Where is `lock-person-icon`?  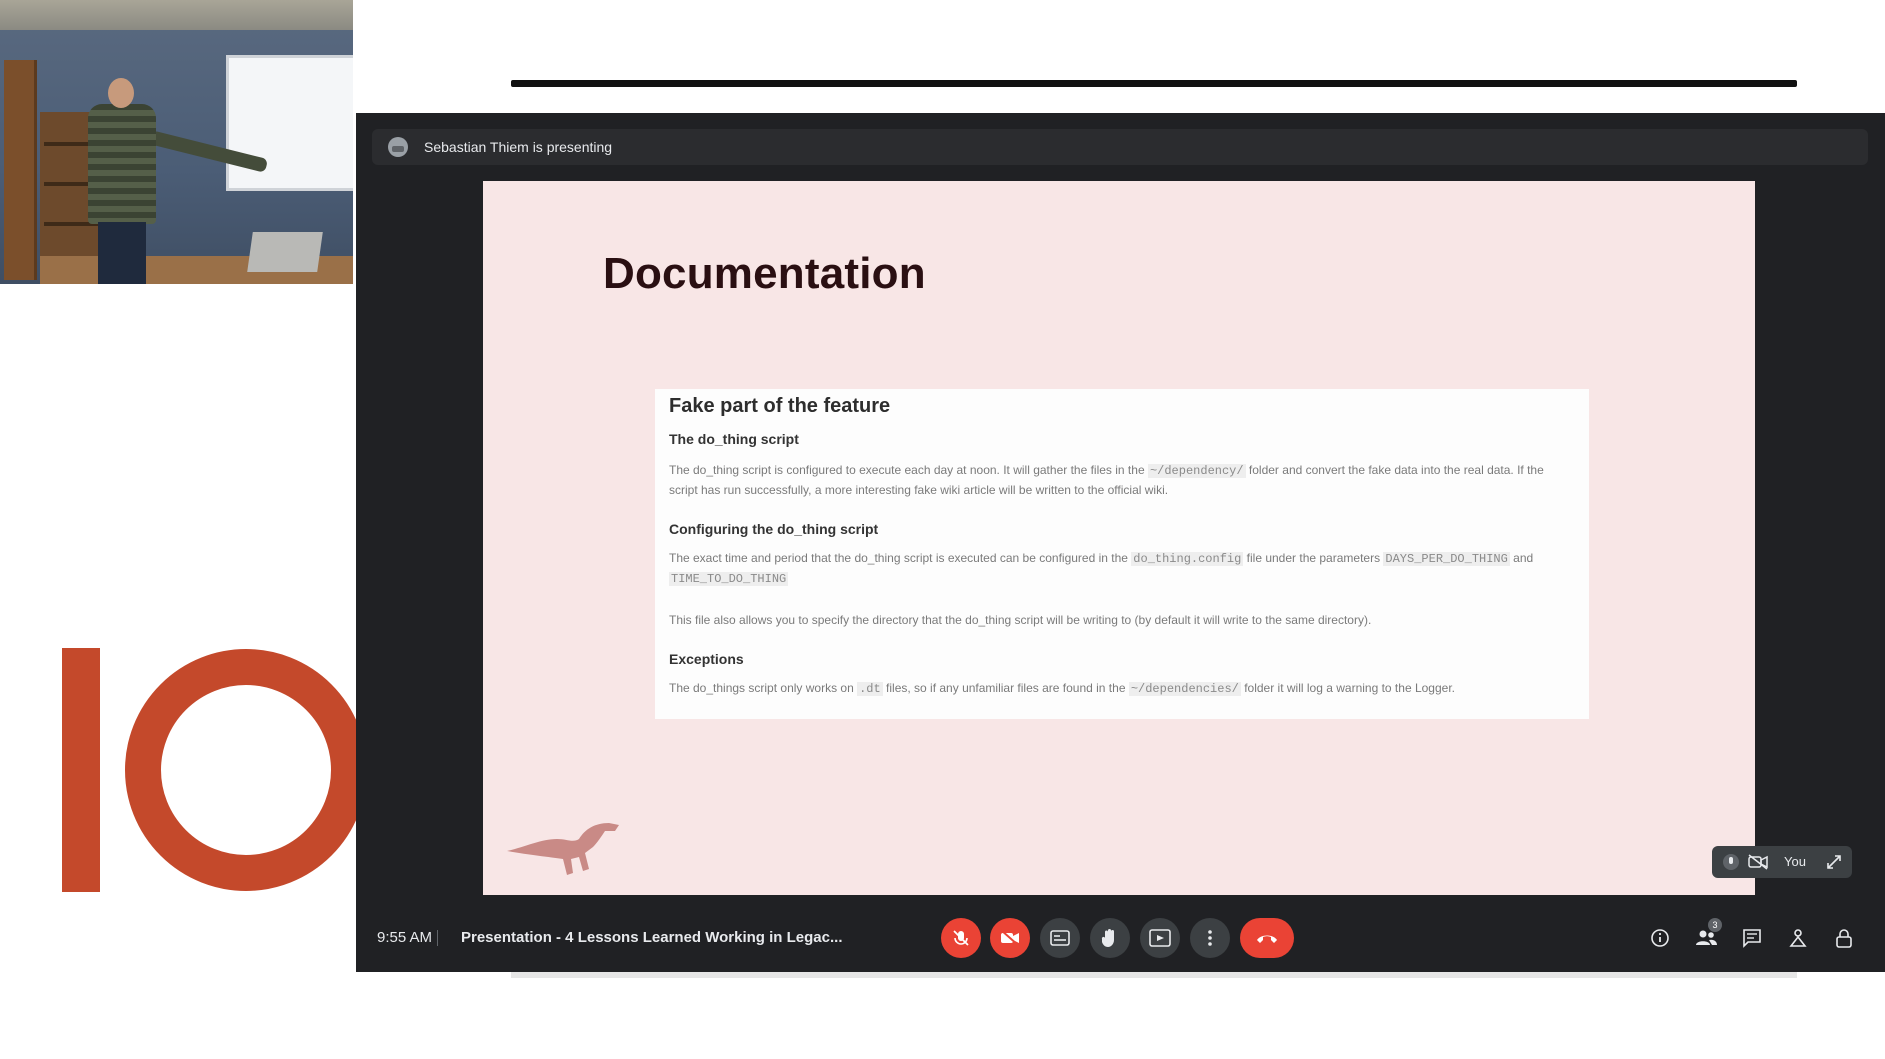 lock-person-icon is located at coordinates (1844, 938).